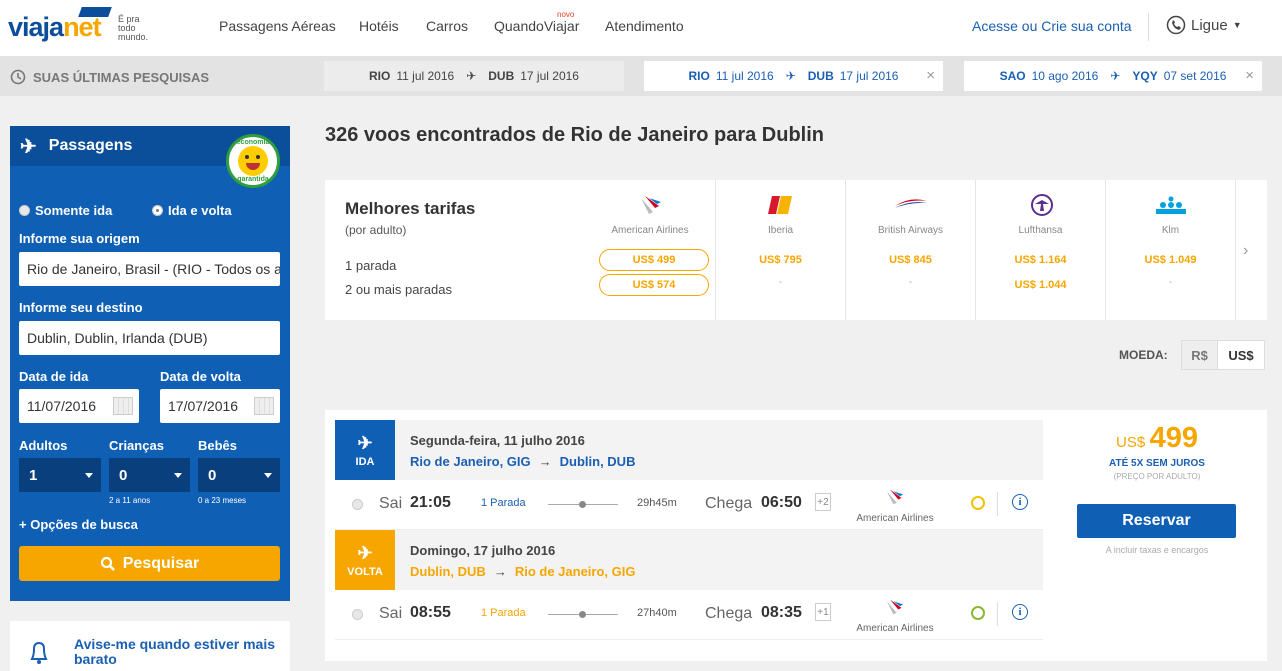  Describe the element at coordinates (277, 26) in the screenshot. I see `nav-flights: Passagens Aéreas` at that location.